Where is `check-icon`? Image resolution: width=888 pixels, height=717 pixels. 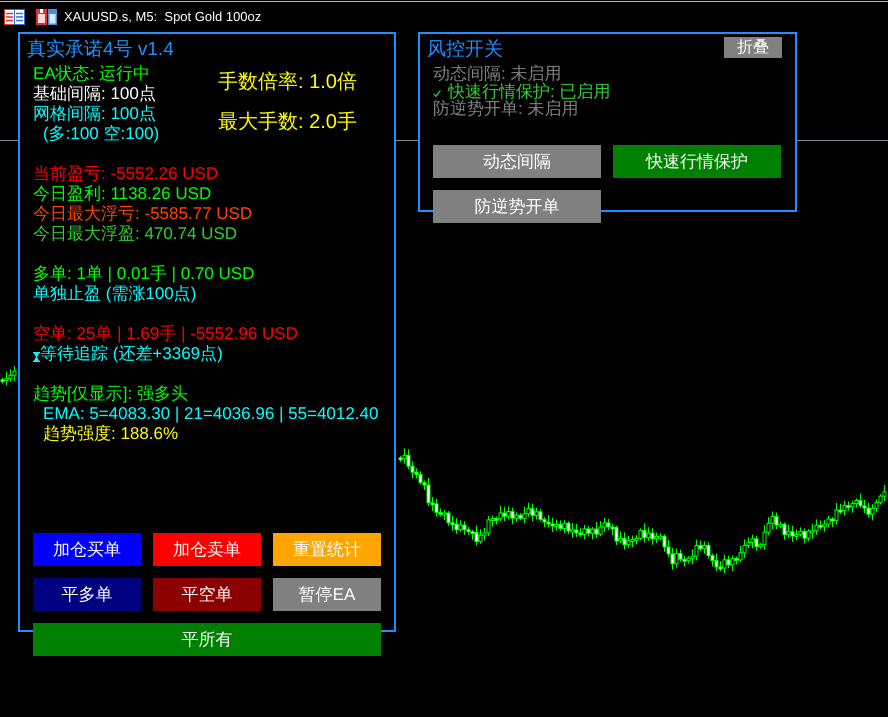 check-icon is located at coordinates (437, 94).